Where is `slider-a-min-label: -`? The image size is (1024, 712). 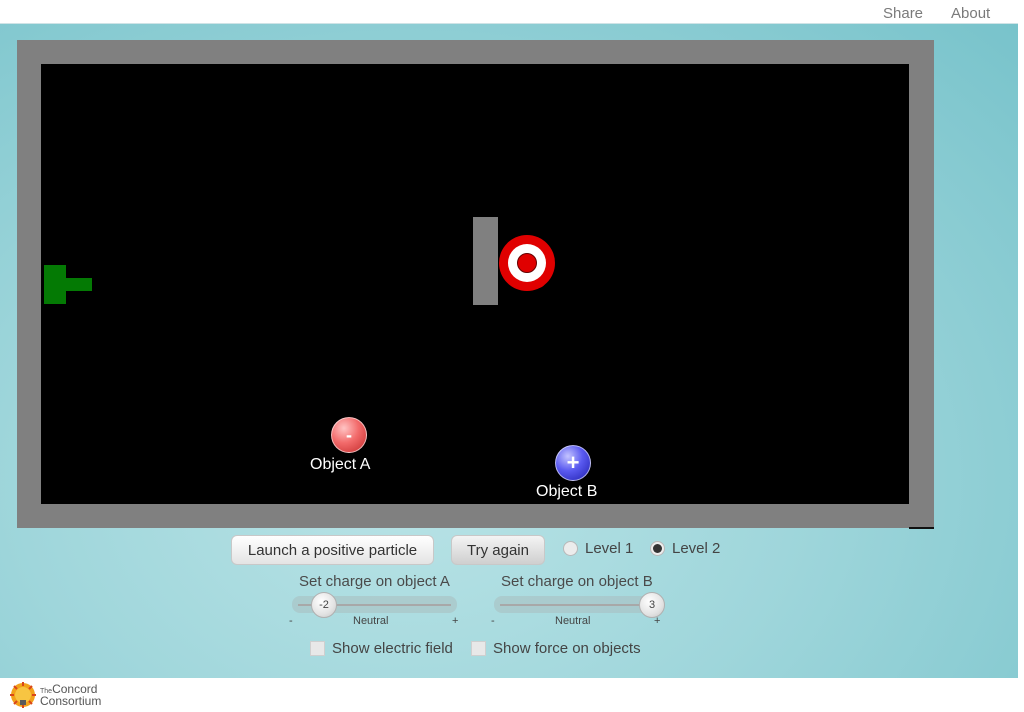 slider-a-min-label: - is located at coordinates (291, 621).